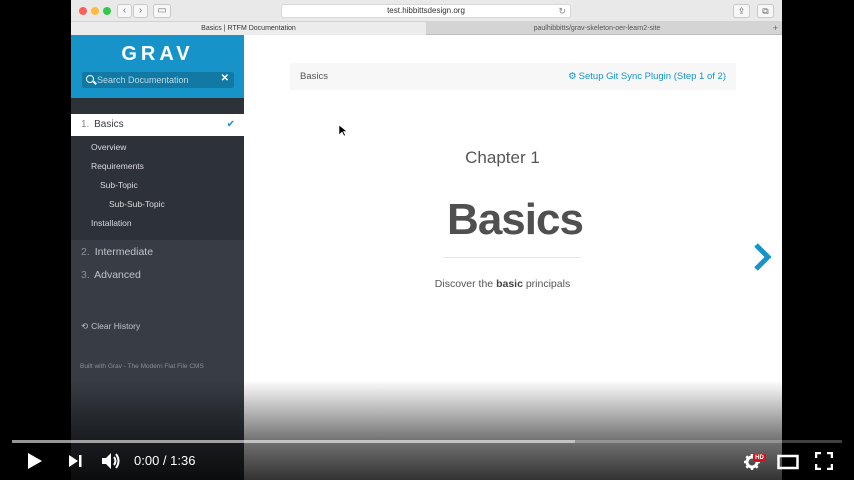  I want to click on sidebar-subitem-sub-topic: Sub-Topic, so click(119, 185).